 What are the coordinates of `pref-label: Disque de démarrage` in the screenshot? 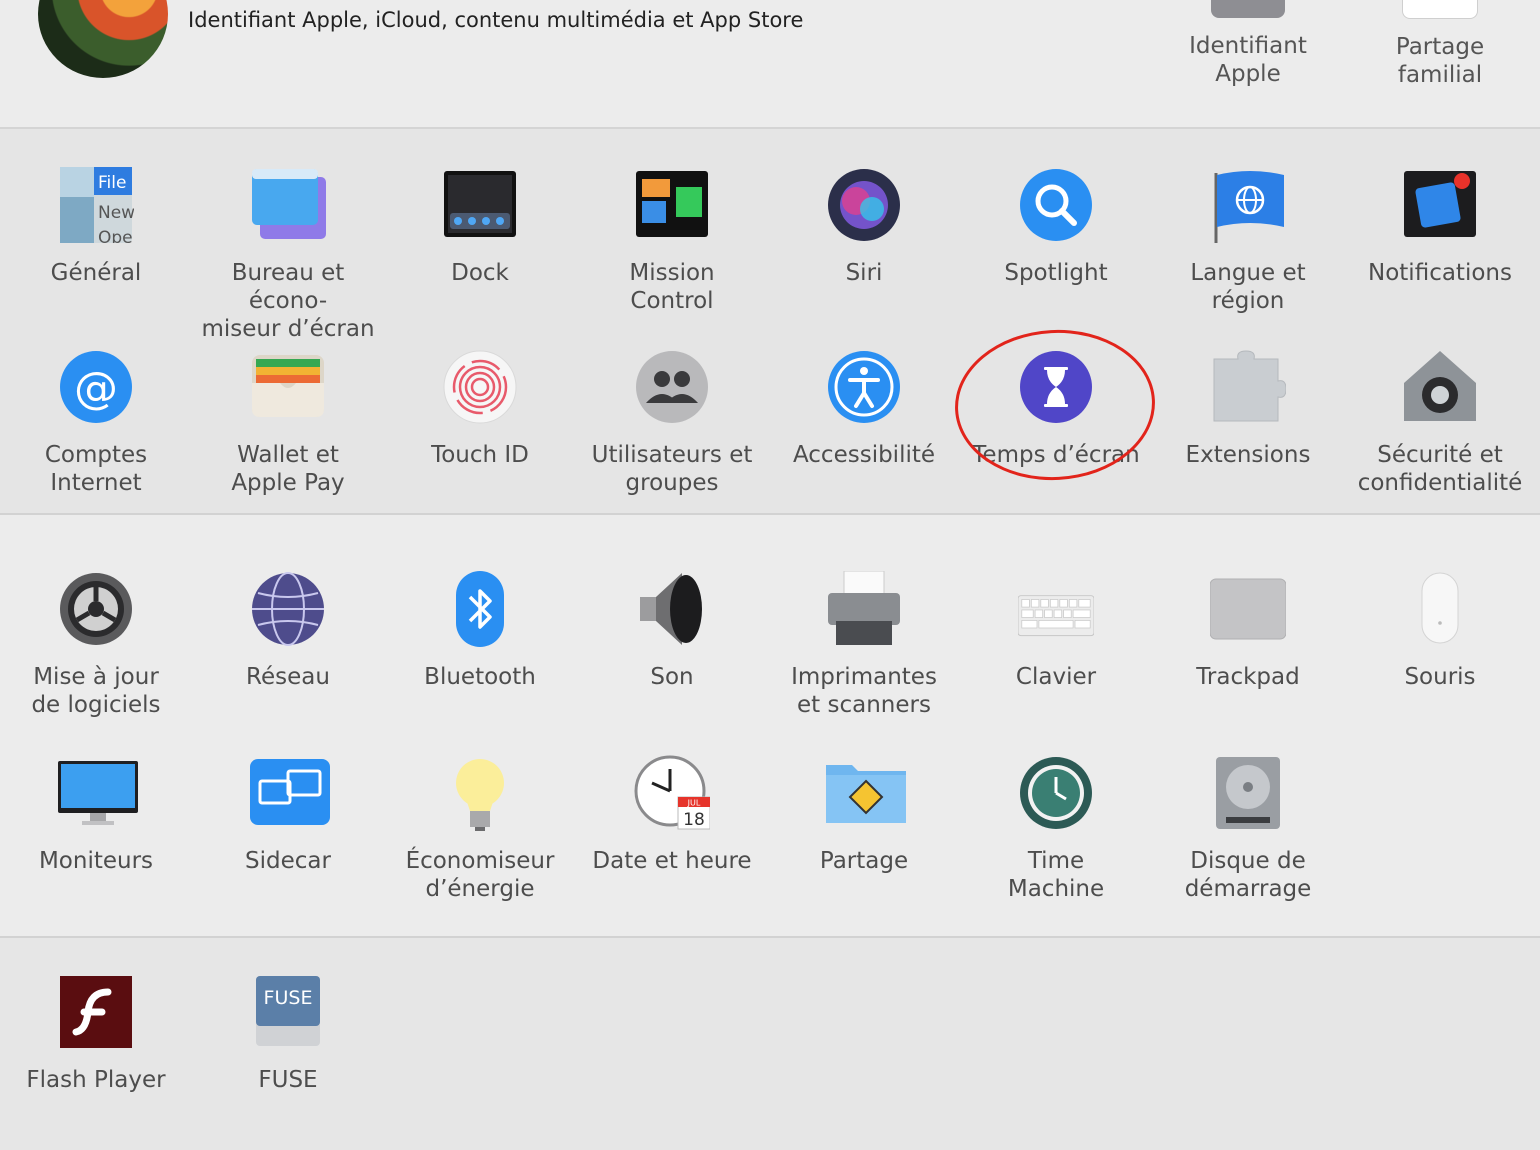 It's located at (1248, 875).